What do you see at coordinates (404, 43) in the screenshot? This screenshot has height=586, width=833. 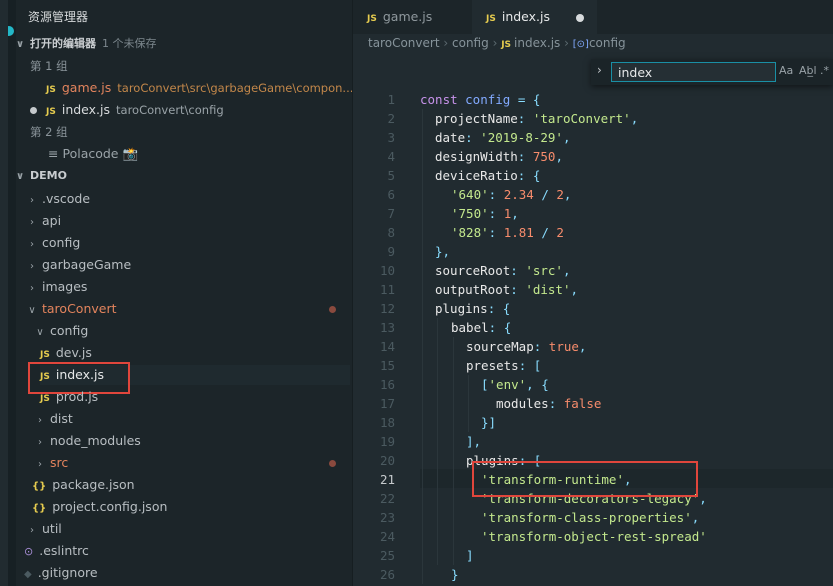 I see `breadcrumb-folder: taroConvert` at bounding box center [404, 43].